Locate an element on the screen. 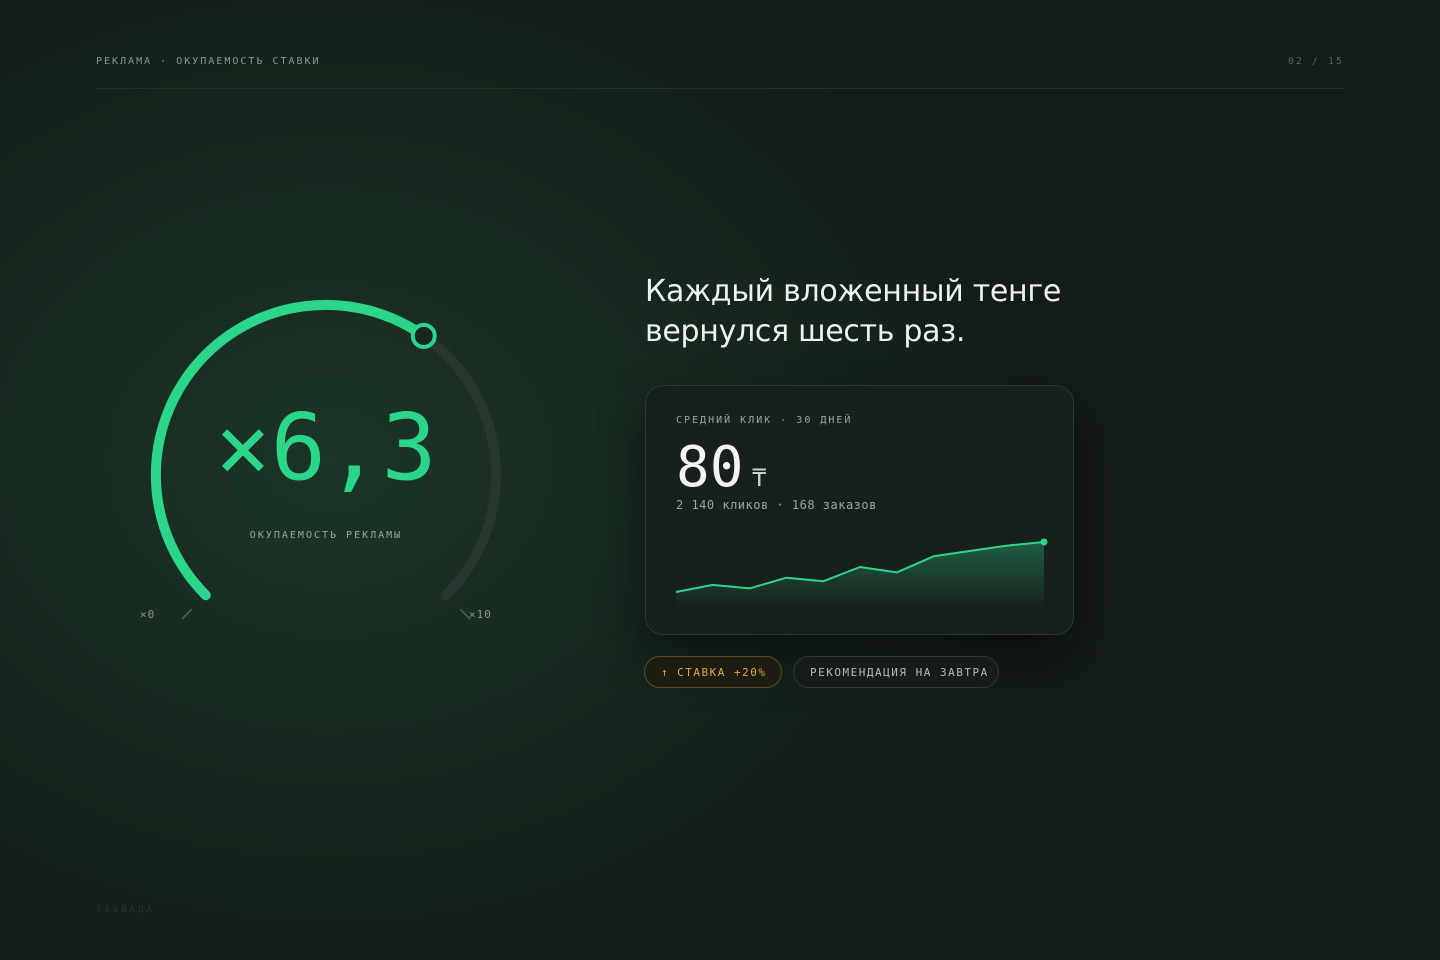 Image resolution: width=1440 pixels, height=960 pixels. arrow-up-icon: ↑ is located at coordinates (665, 672).